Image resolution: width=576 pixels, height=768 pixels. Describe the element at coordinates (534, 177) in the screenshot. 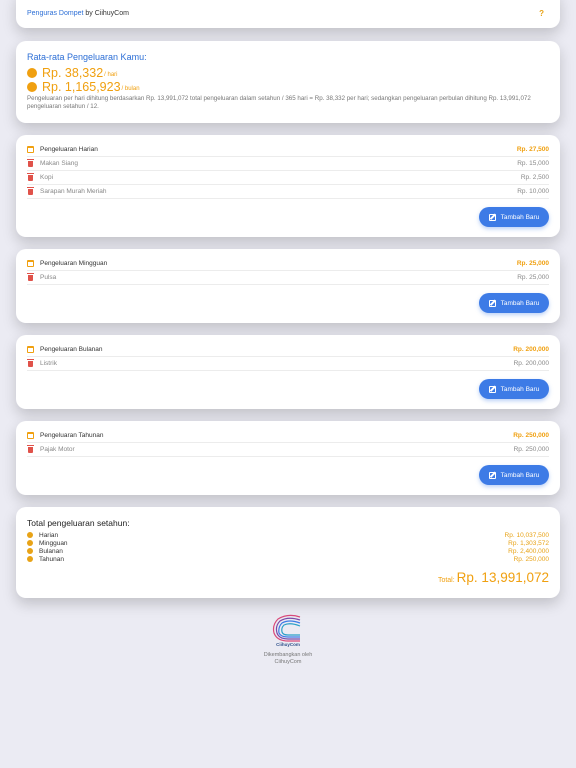

I see `item-amount: Rp. 2,500` at that location.